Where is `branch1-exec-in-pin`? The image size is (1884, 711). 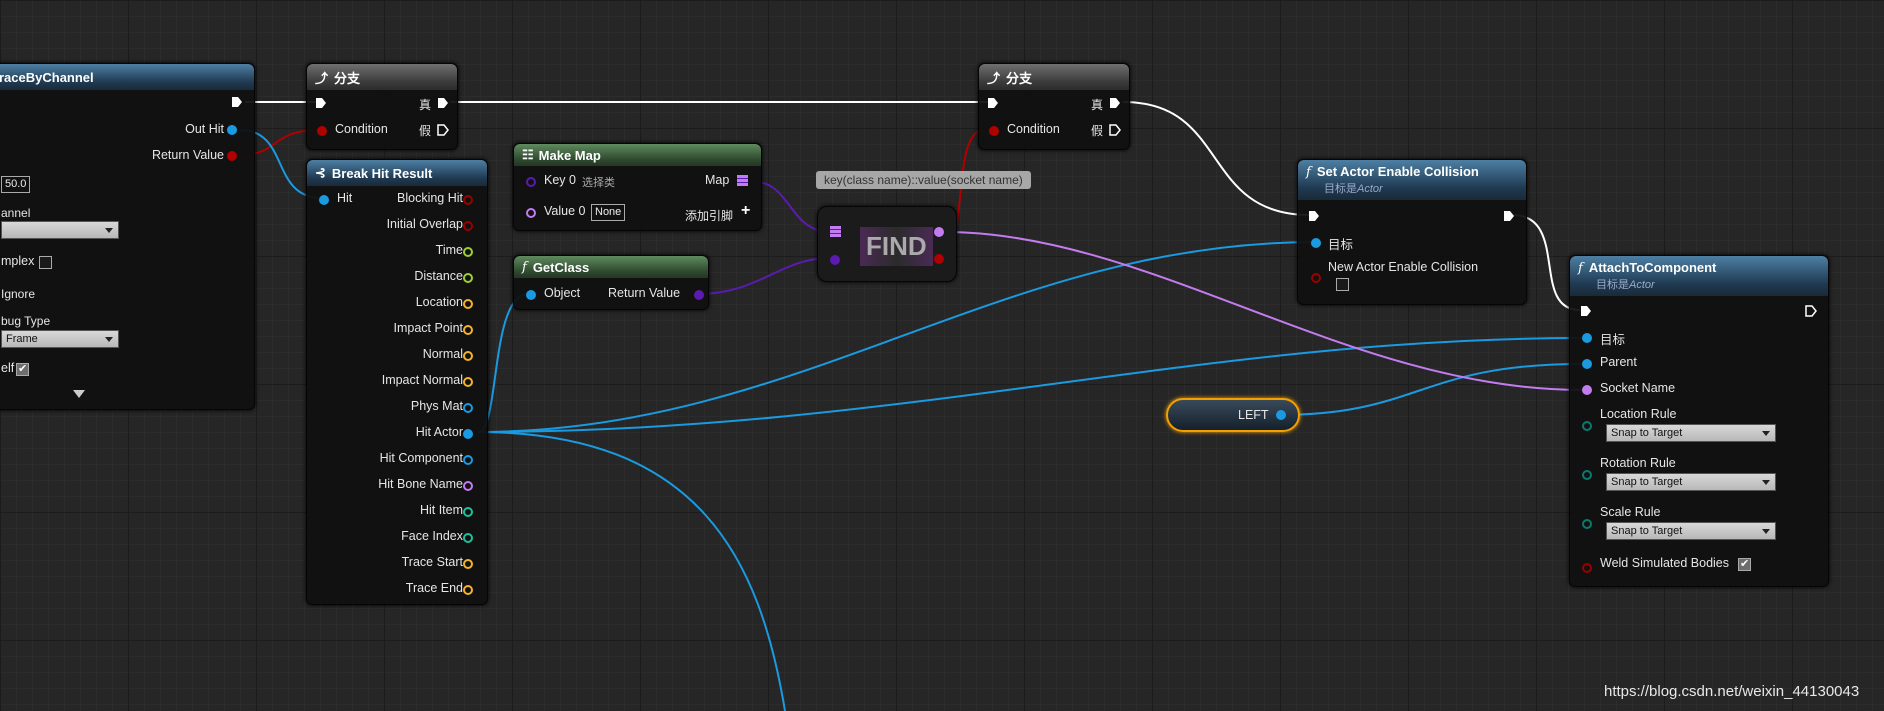
branch1-exec-in-pin is located at coordinates (321, 103).